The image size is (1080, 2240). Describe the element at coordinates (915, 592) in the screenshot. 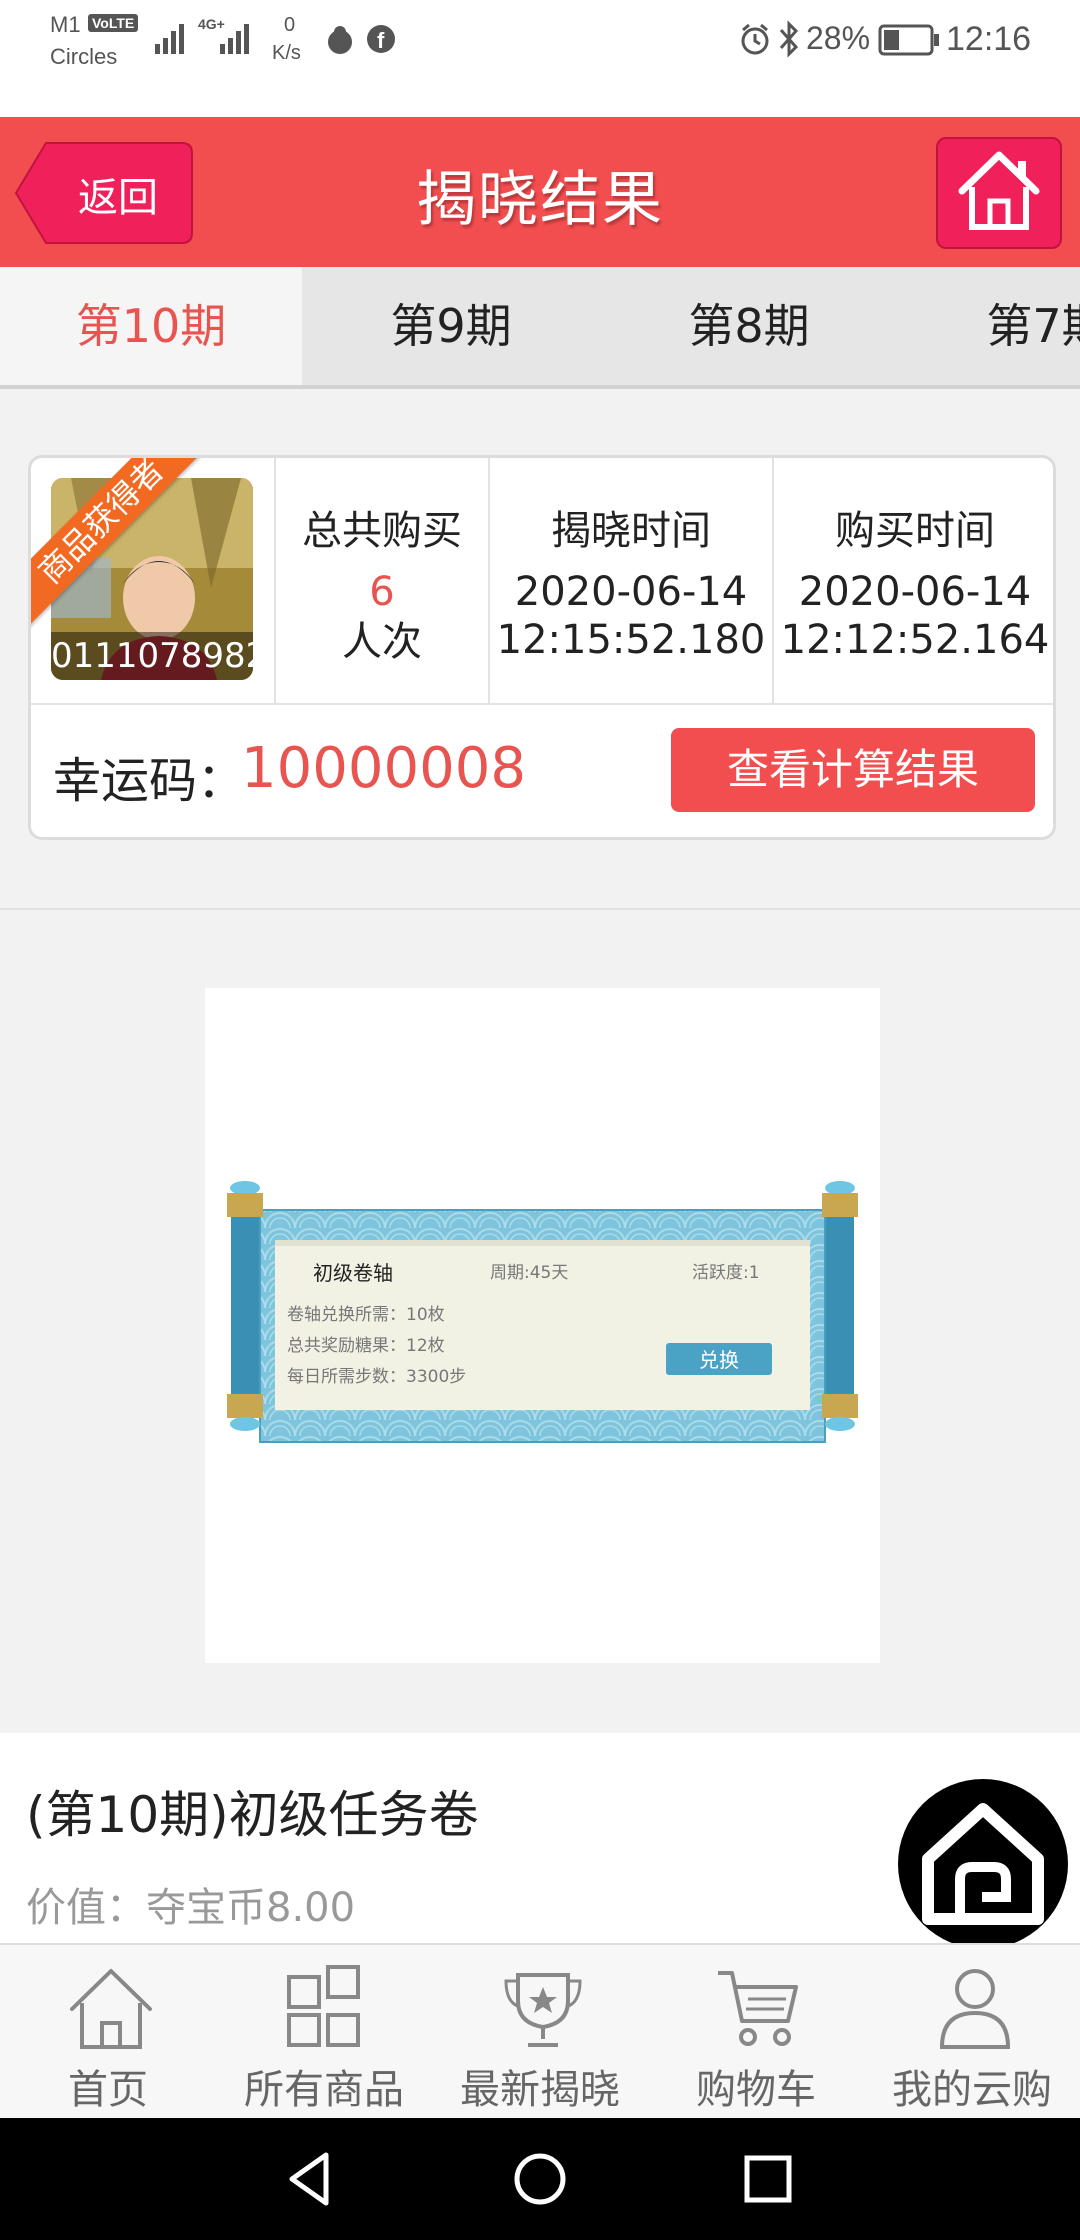

I see `buy-date: 2020-06-14` at that location.